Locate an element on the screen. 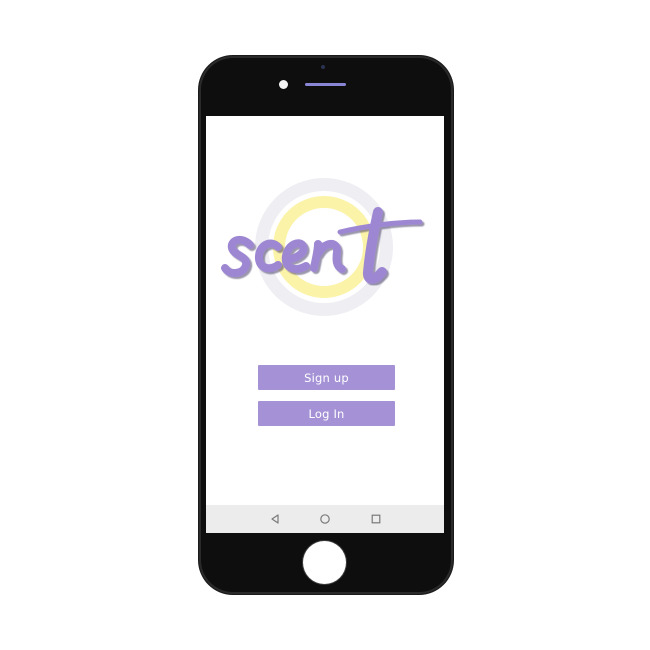 This screenshot has height=650, width=650. log-in-button: Log In is located at coordinates (326, 413).